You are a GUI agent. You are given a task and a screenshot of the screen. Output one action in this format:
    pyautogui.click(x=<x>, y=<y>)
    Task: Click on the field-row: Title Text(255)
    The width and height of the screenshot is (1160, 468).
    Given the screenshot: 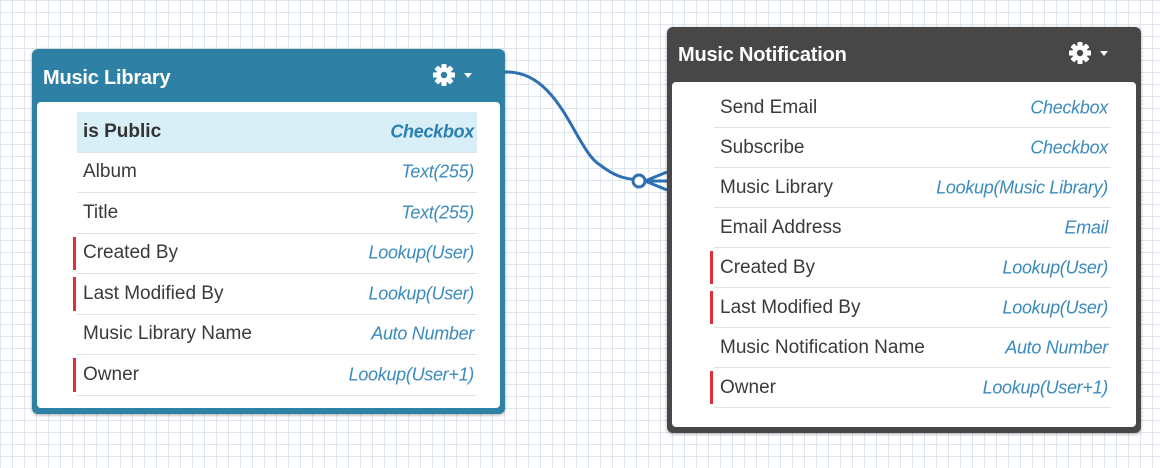 What is the action you would take?
    pyautogui.click(x=277, y=213)
    